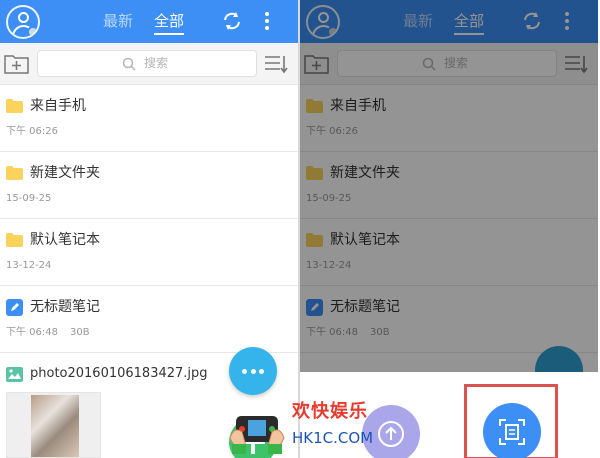  I want to click on sort-icon, so click(276, 64).